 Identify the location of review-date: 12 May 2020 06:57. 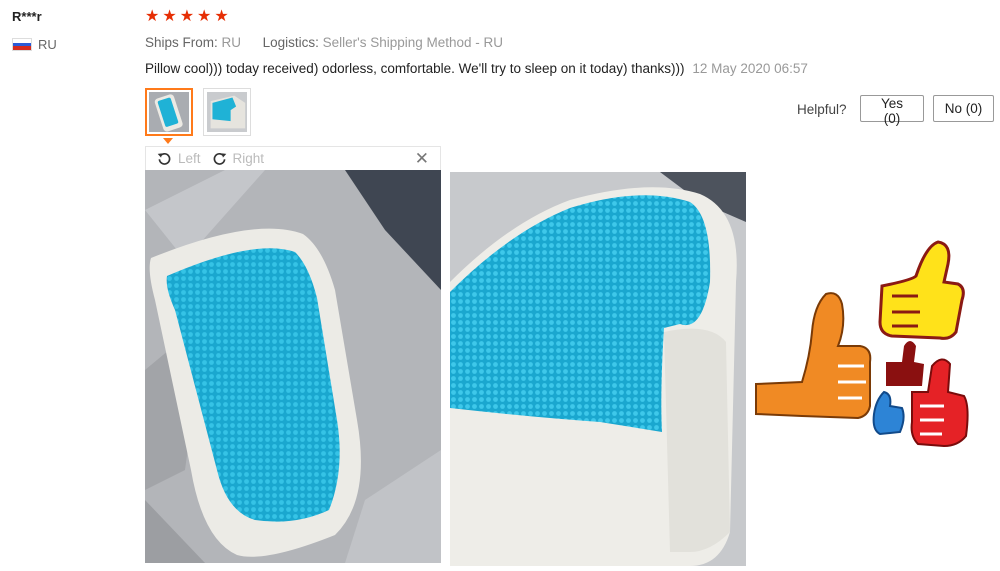
(750, 68).